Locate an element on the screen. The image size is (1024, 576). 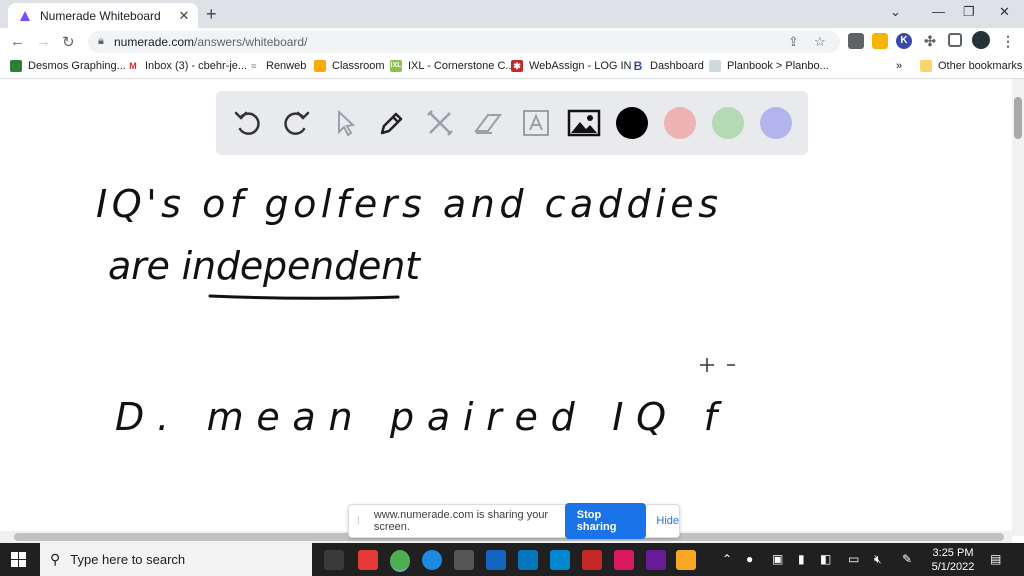
reload-icon: ↻ is located at coordinates (68, 42).